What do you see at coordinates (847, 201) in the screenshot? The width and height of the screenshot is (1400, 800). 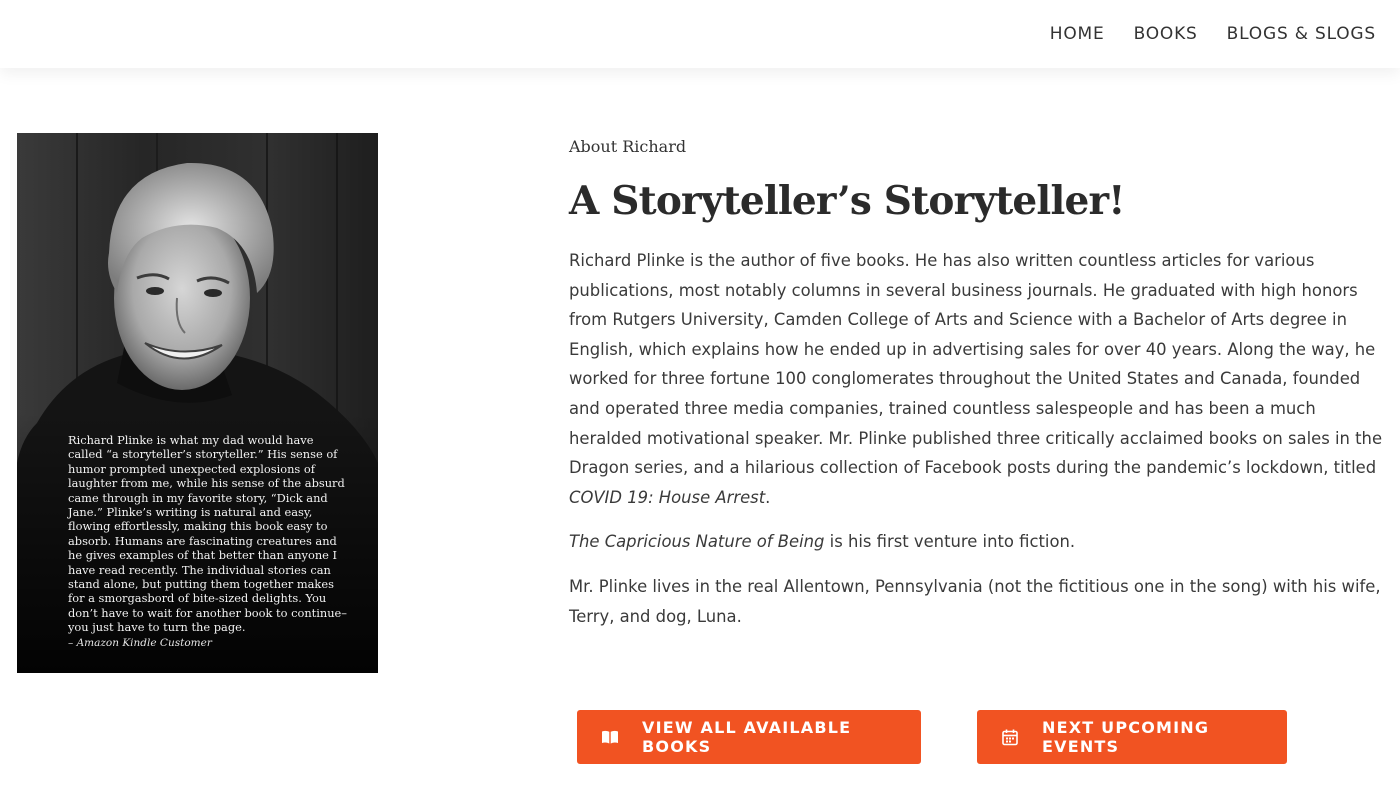 I see `page-title: A Storyteller’s Storyteller!` at bounding box center [847, 201].